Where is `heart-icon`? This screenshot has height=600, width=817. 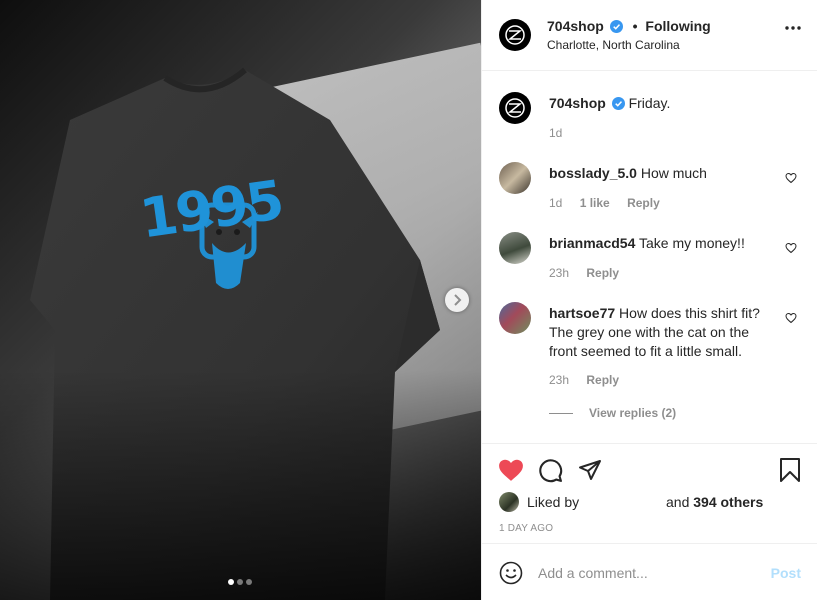
heart-icon is located at coordinates (511, 470).